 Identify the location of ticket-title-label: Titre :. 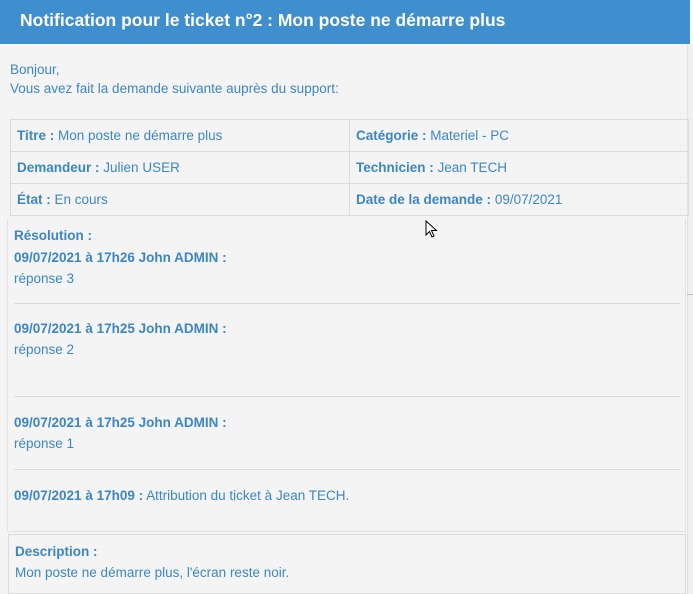
(36, 135).